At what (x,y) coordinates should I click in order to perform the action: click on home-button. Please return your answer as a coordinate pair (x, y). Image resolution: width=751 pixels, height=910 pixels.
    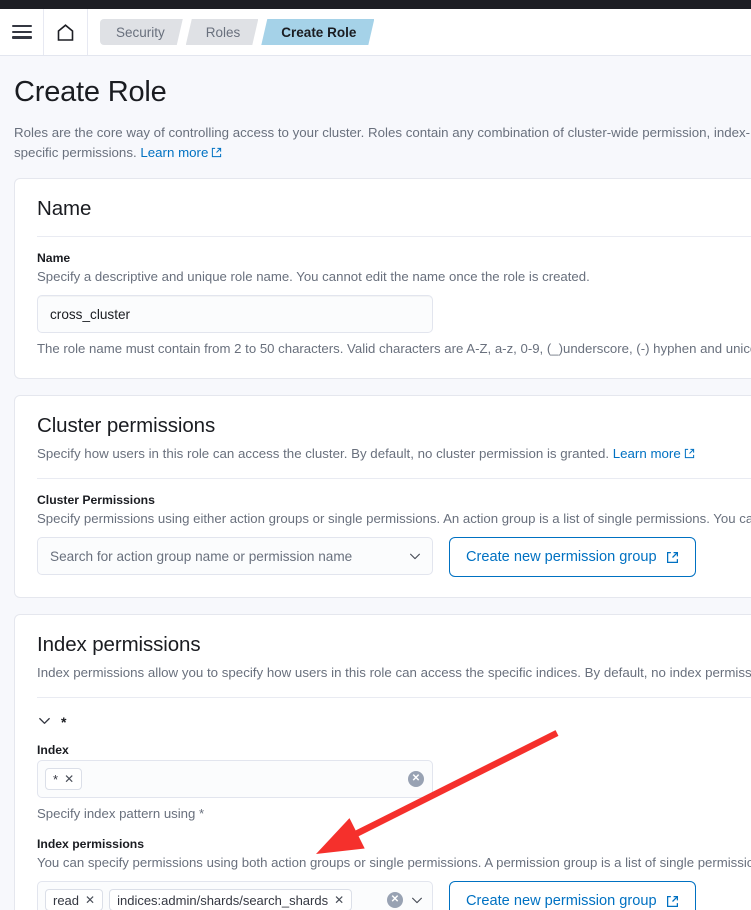
    Looking at the image, I should click on (66, 32).